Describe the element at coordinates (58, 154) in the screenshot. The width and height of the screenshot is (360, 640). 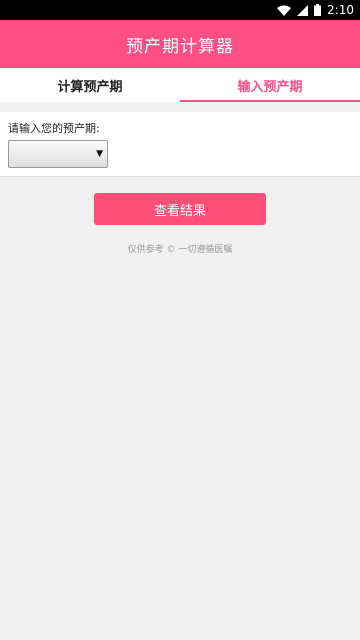
I see `due-date-select: ▼` at that location.